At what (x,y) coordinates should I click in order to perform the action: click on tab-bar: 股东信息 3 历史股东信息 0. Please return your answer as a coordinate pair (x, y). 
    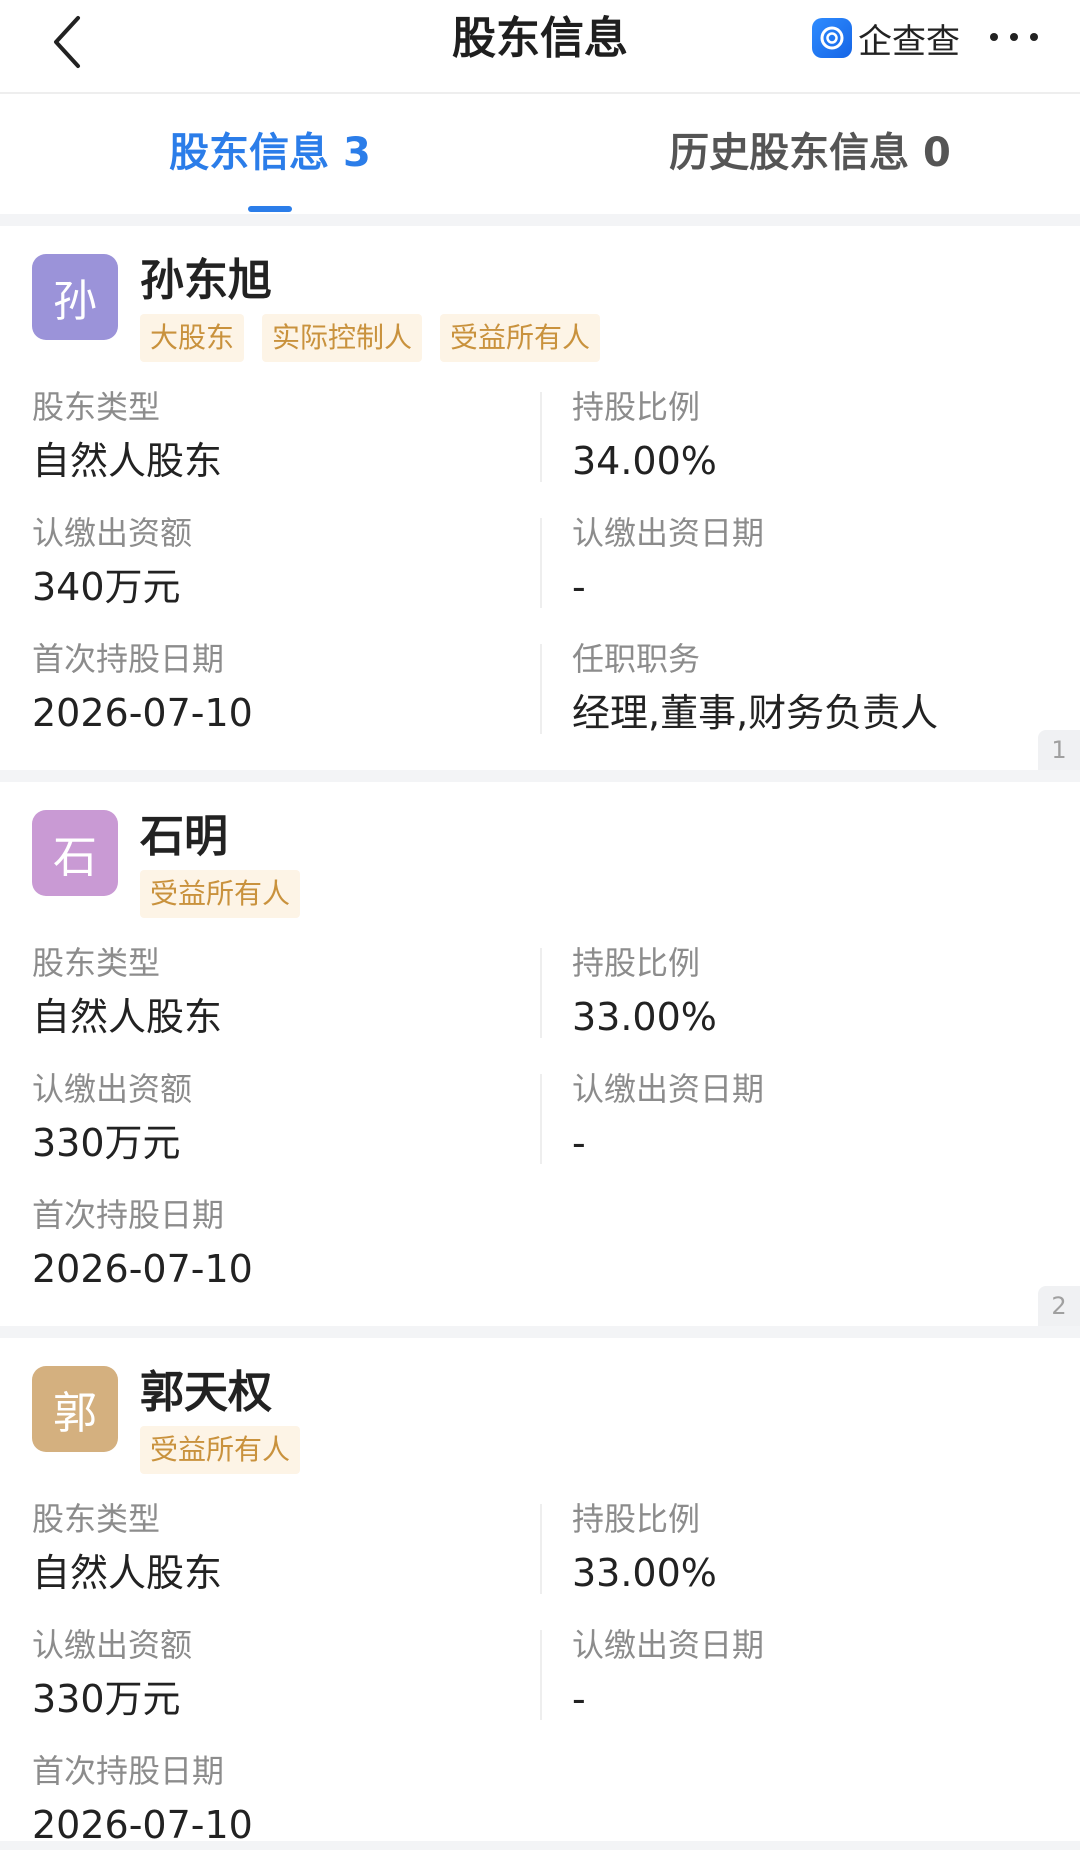
    Looking at the image, I should click on (540, 154).